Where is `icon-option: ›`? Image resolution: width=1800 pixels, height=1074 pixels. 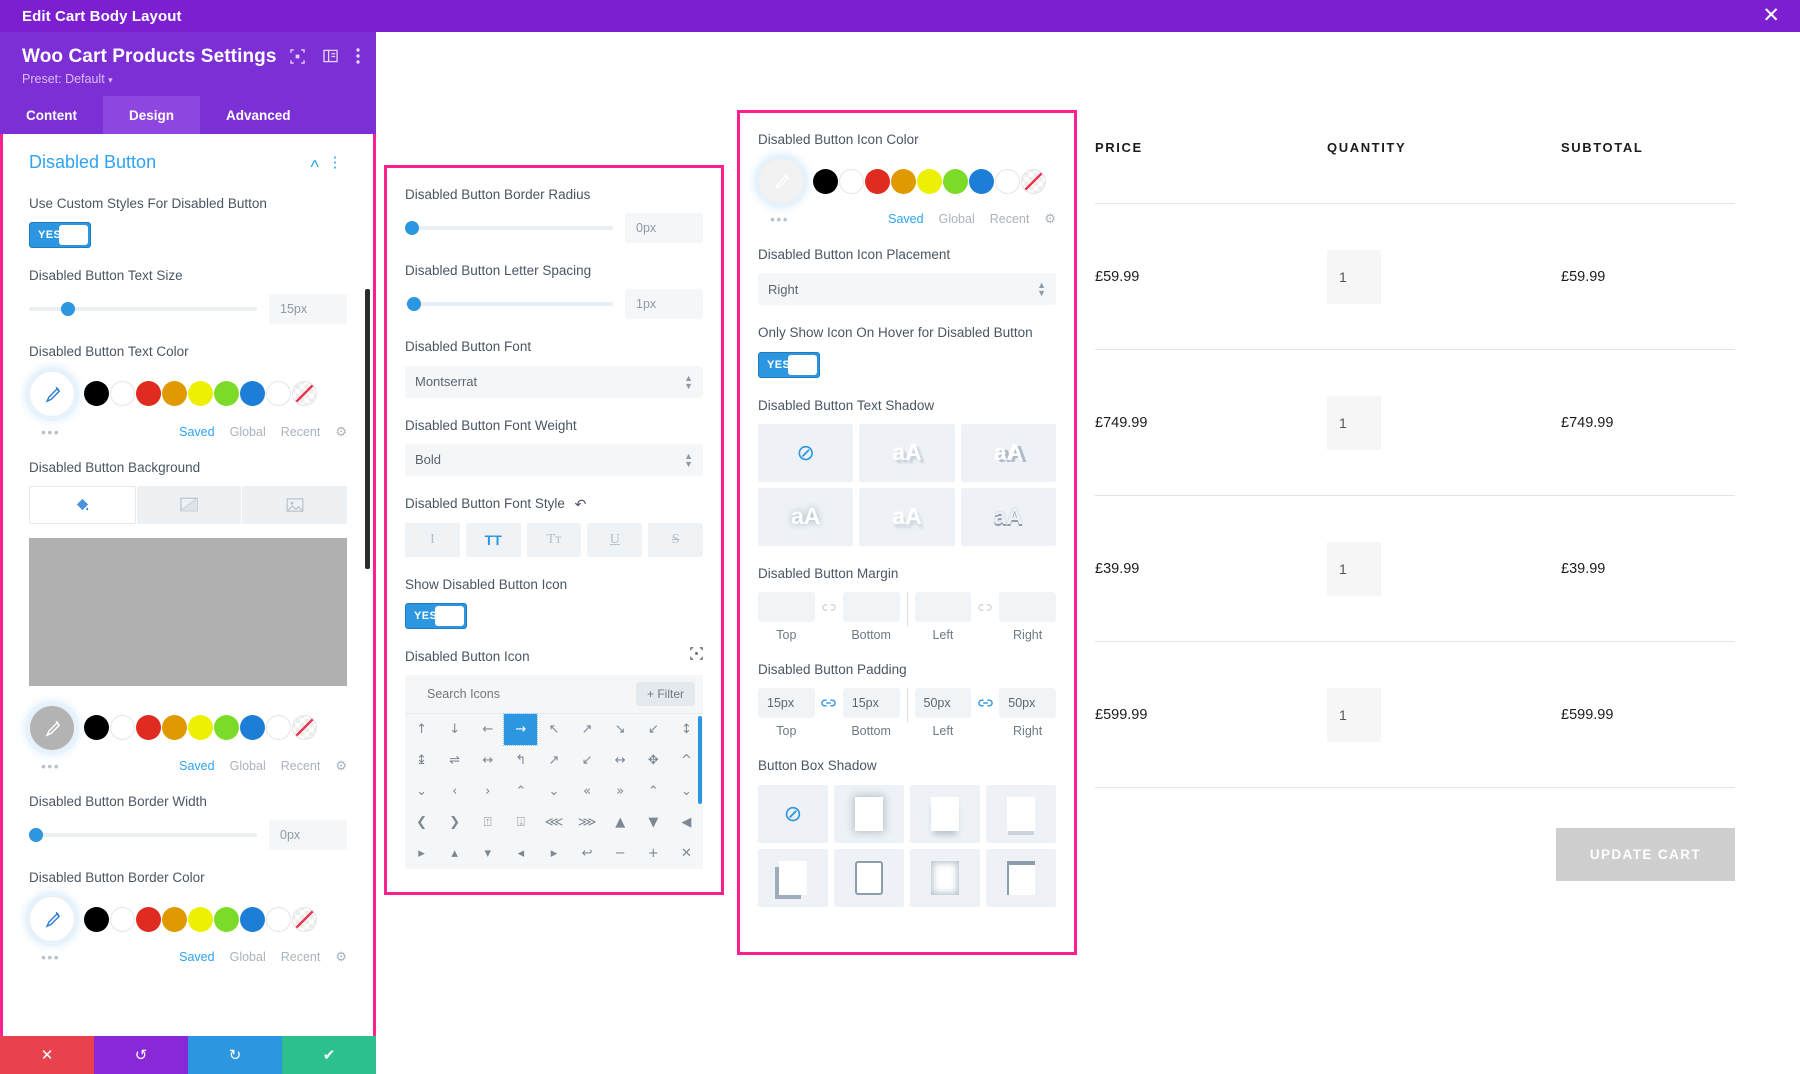 icon-option: › is located at coordinates (487, 791).